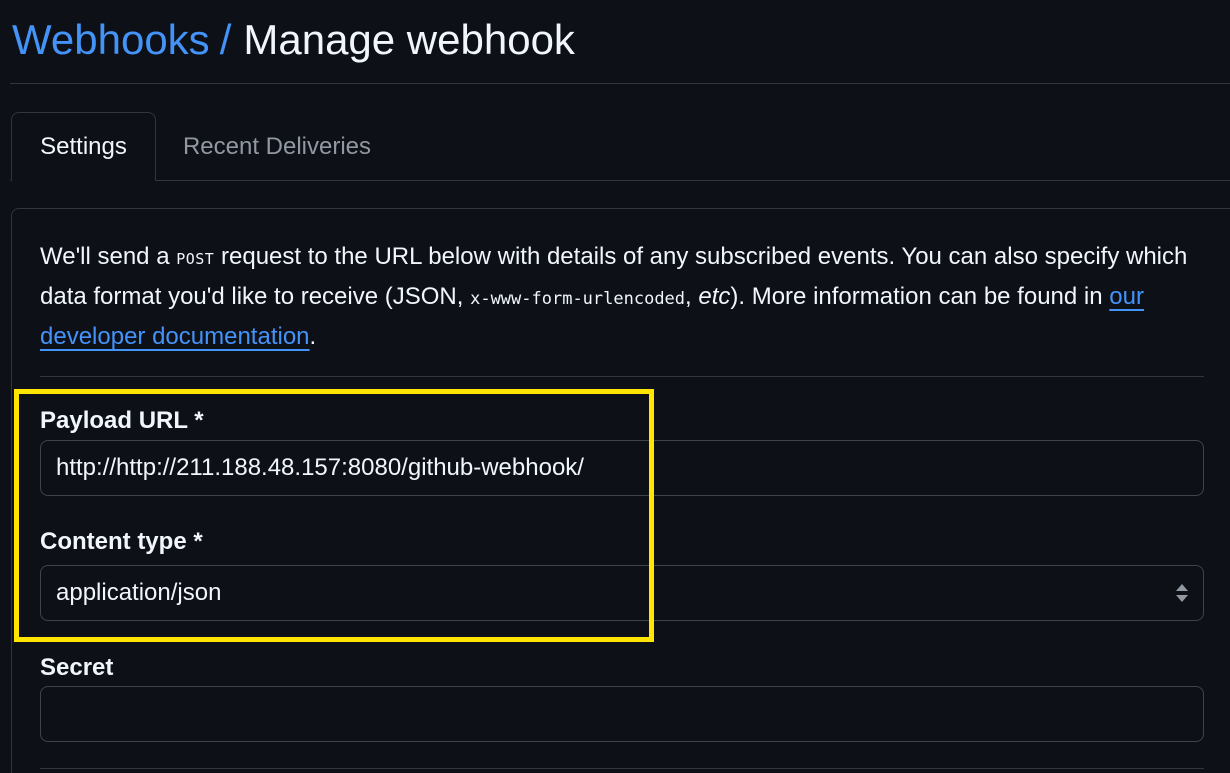 The height and width of the screenshot is (773, 1230). I want to click on content-type-value: application/json, so click(139, 592).